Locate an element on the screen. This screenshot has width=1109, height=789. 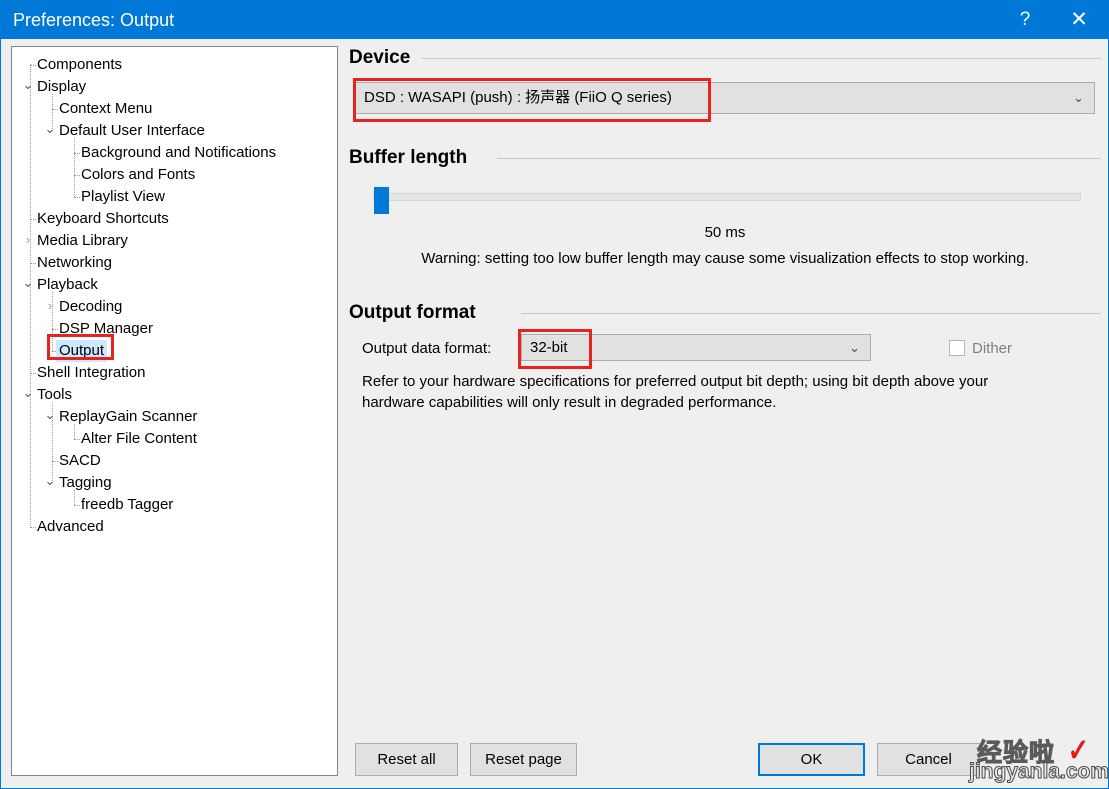
help-icon: ? is located at coordinates (1025, 20).